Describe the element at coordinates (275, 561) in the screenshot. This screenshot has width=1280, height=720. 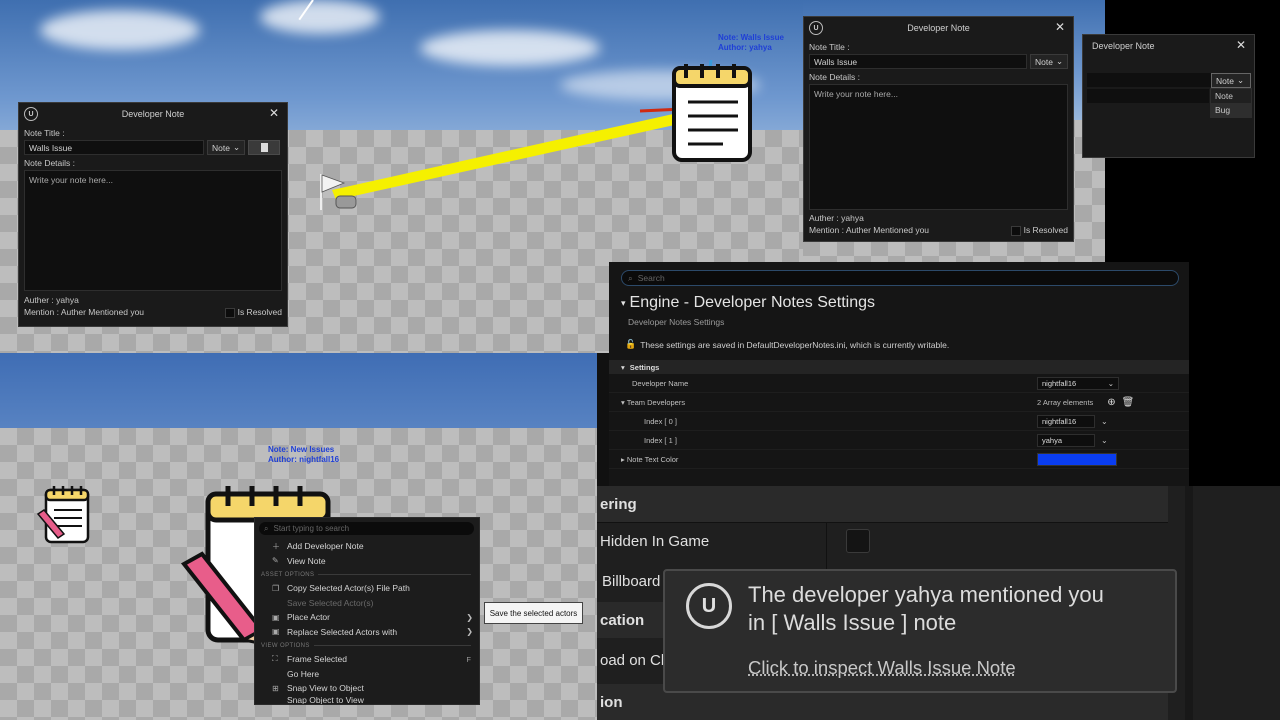
I see `pencil-icon: ✎` at that location.